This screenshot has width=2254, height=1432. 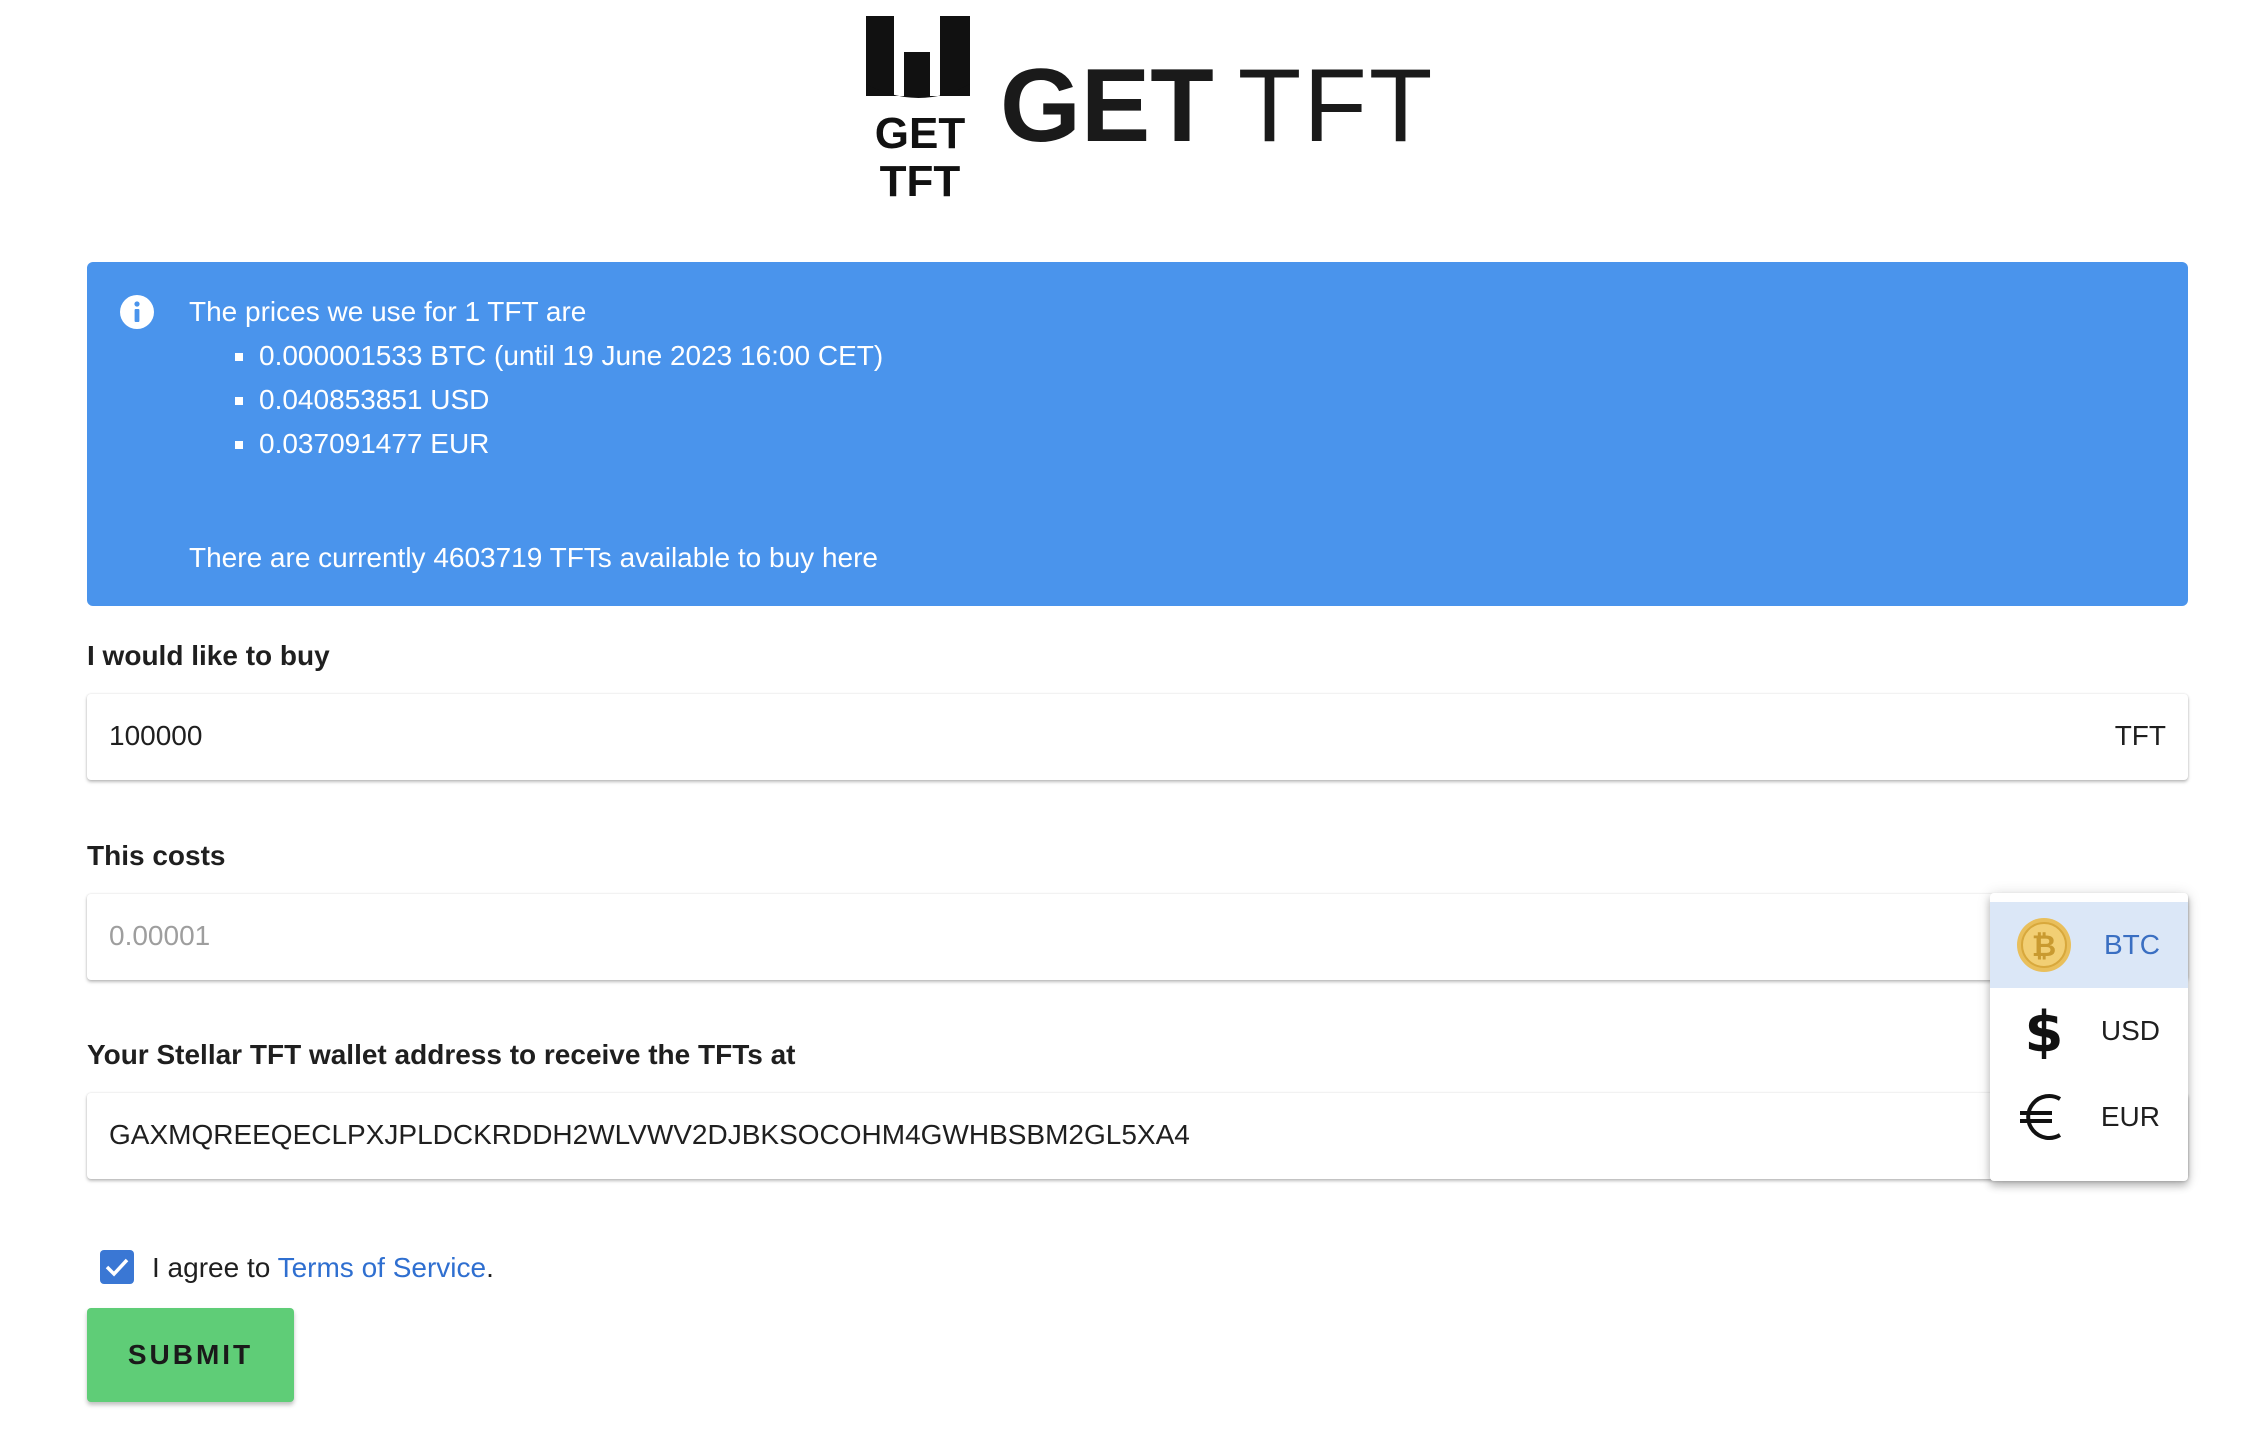 I want to click on terms-checkbox, so click(x=117, y=1267).